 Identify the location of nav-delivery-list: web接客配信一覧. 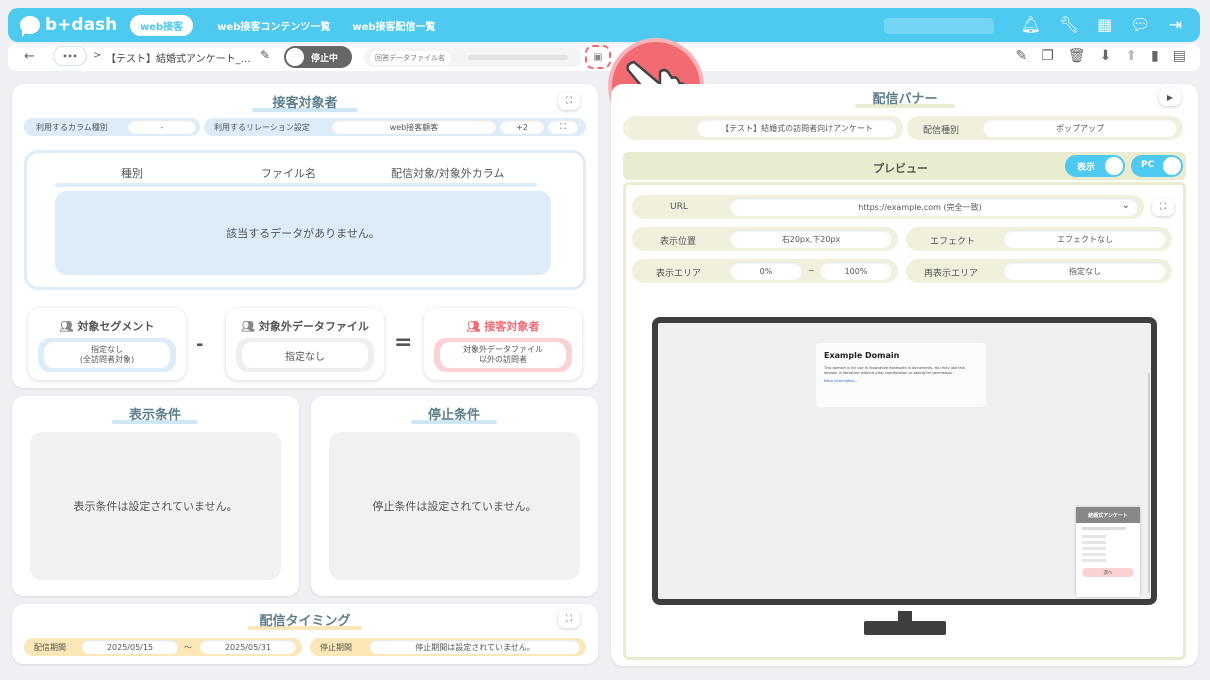
(393, 25).